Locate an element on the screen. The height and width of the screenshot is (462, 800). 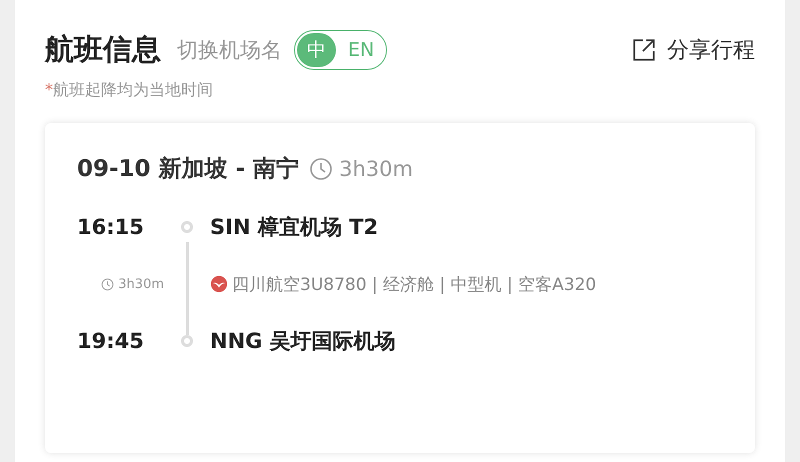
share-icon is located at coordinates (644, 50).